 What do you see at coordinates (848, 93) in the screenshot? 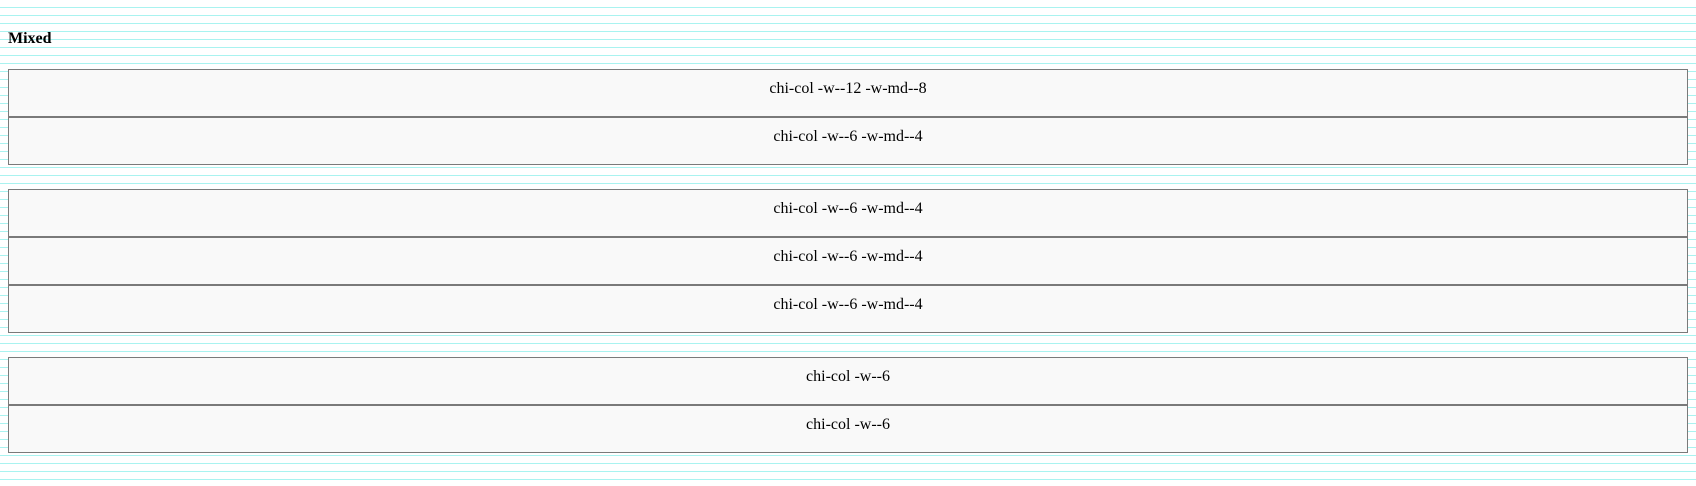
I see `grid-column: chi-col -w--12 -w-md--8` at bounding box center [848, 93].